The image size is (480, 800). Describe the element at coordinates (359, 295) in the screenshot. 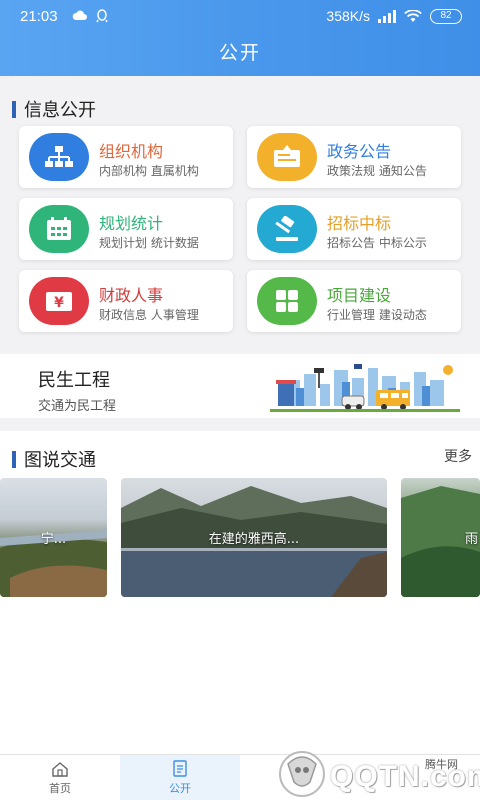

I see `card-title: 项目建设` at that location.